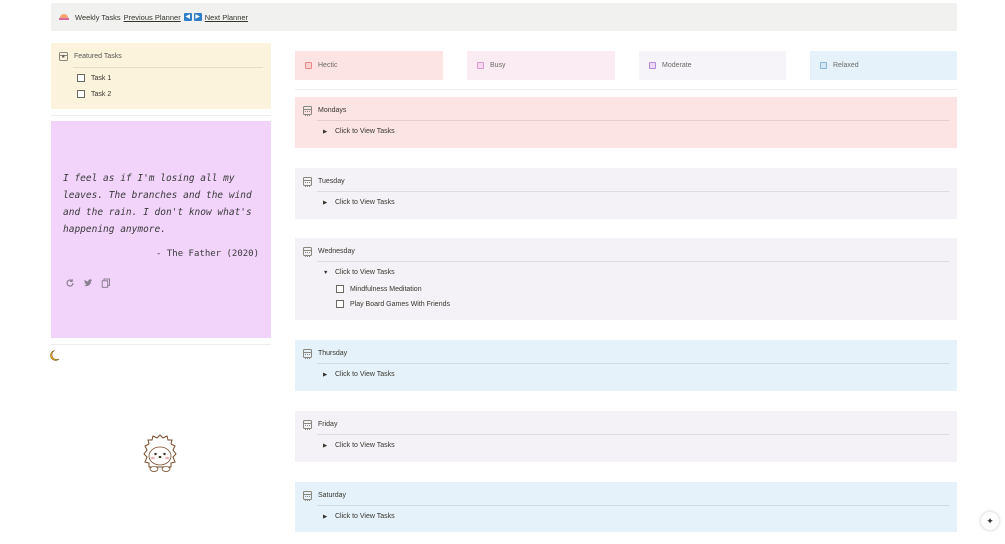 The height and width of the screenshot is (544, 1005). I want to click on legend-label: Relaxed, so click(846, 65).